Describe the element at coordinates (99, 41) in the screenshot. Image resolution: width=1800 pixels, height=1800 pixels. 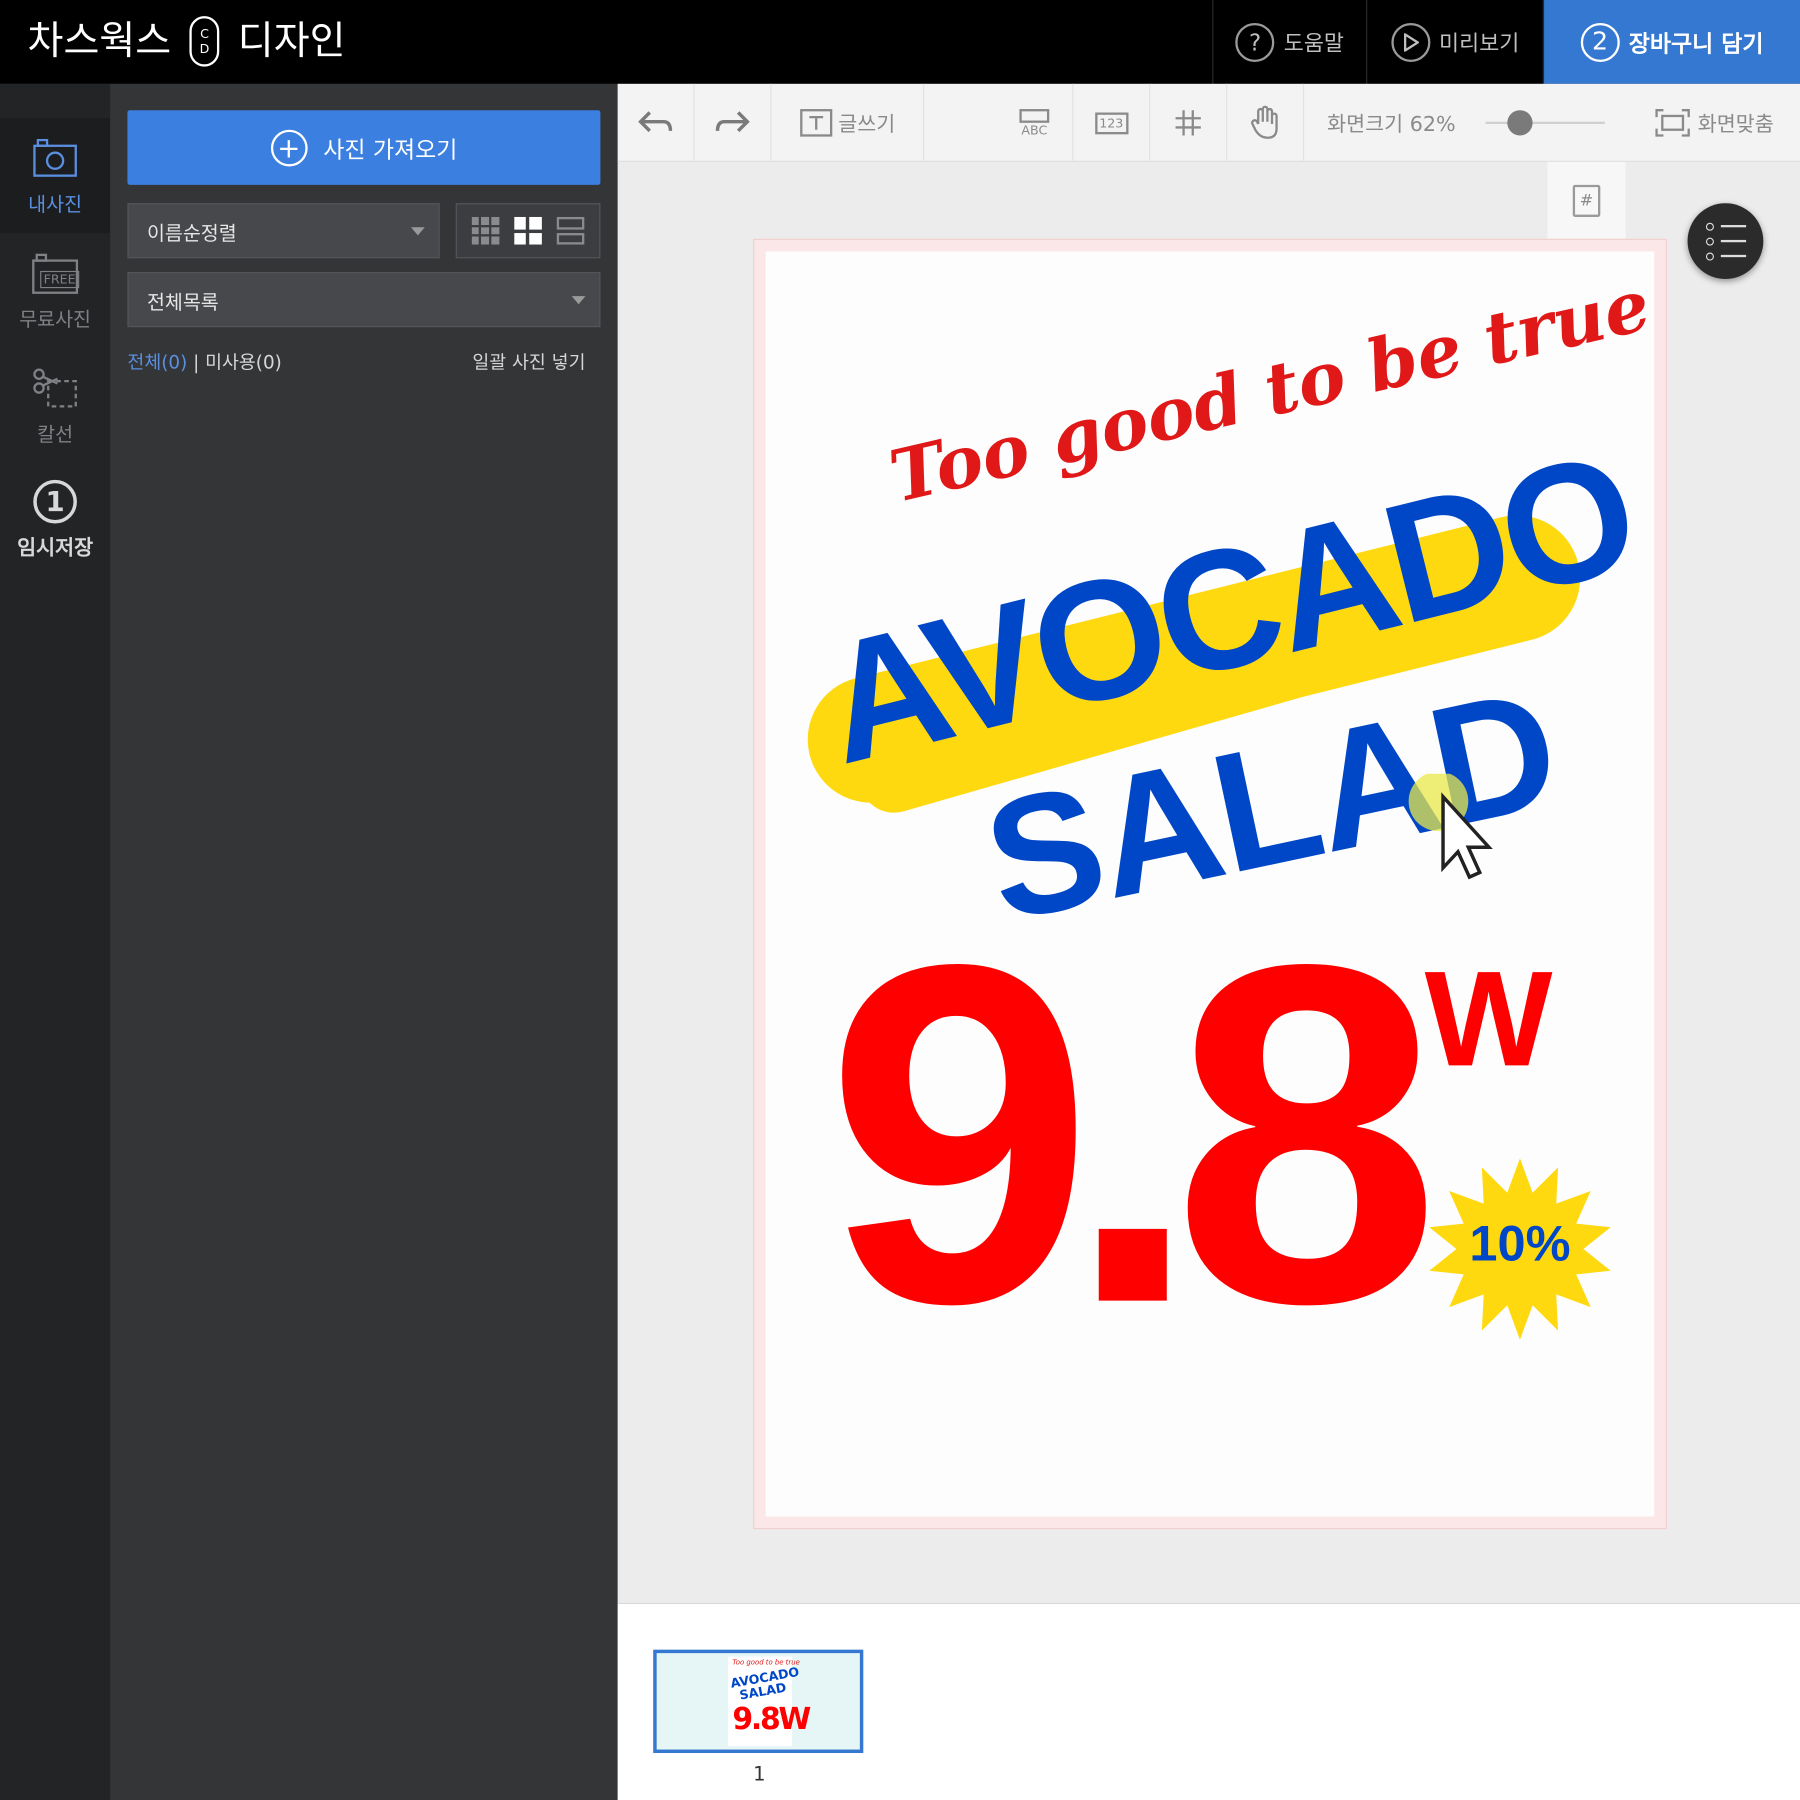
I see `logo-text-left: 차스웍스` at that location.